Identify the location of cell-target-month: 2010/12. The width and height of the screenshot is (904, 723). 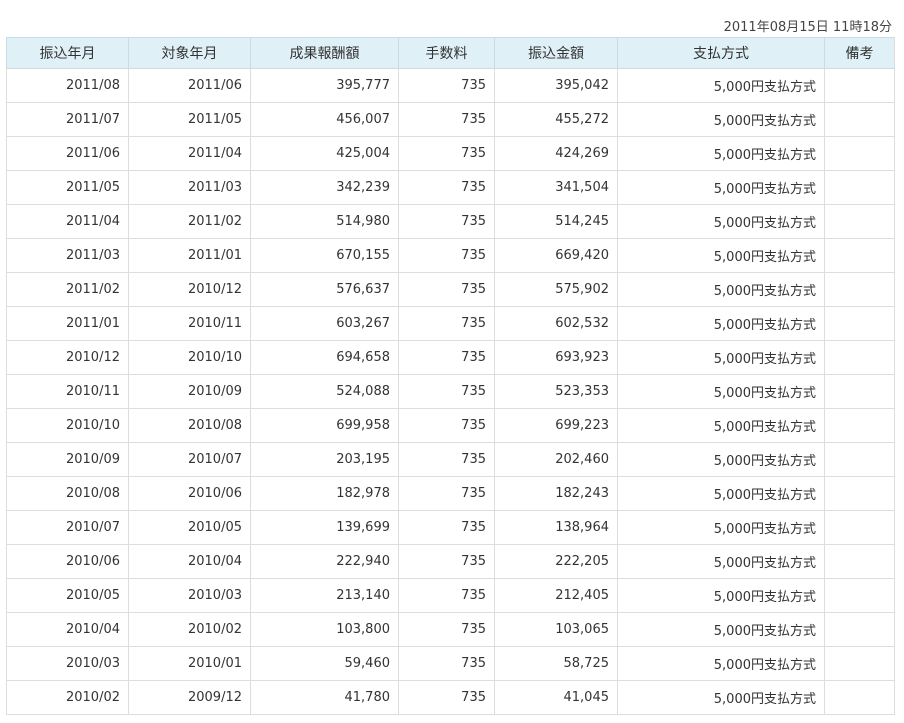
(189, 289).